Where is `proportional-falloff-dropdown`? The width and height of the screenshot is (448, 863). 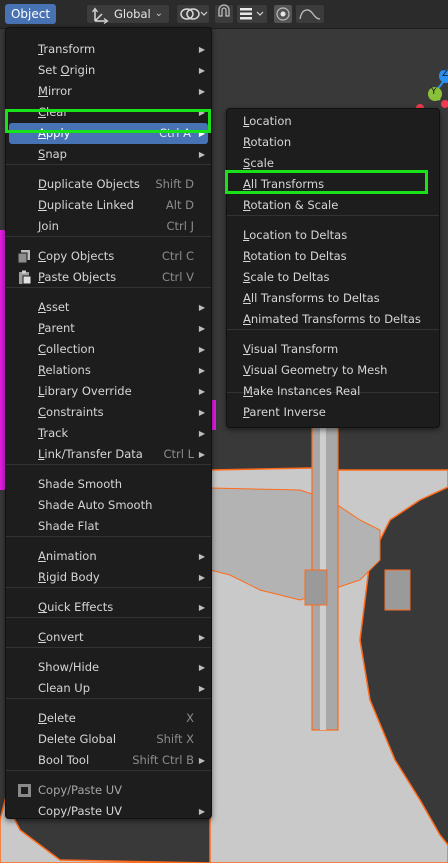
proportional-falloff-dropdown is located at coordinates (310, 14).